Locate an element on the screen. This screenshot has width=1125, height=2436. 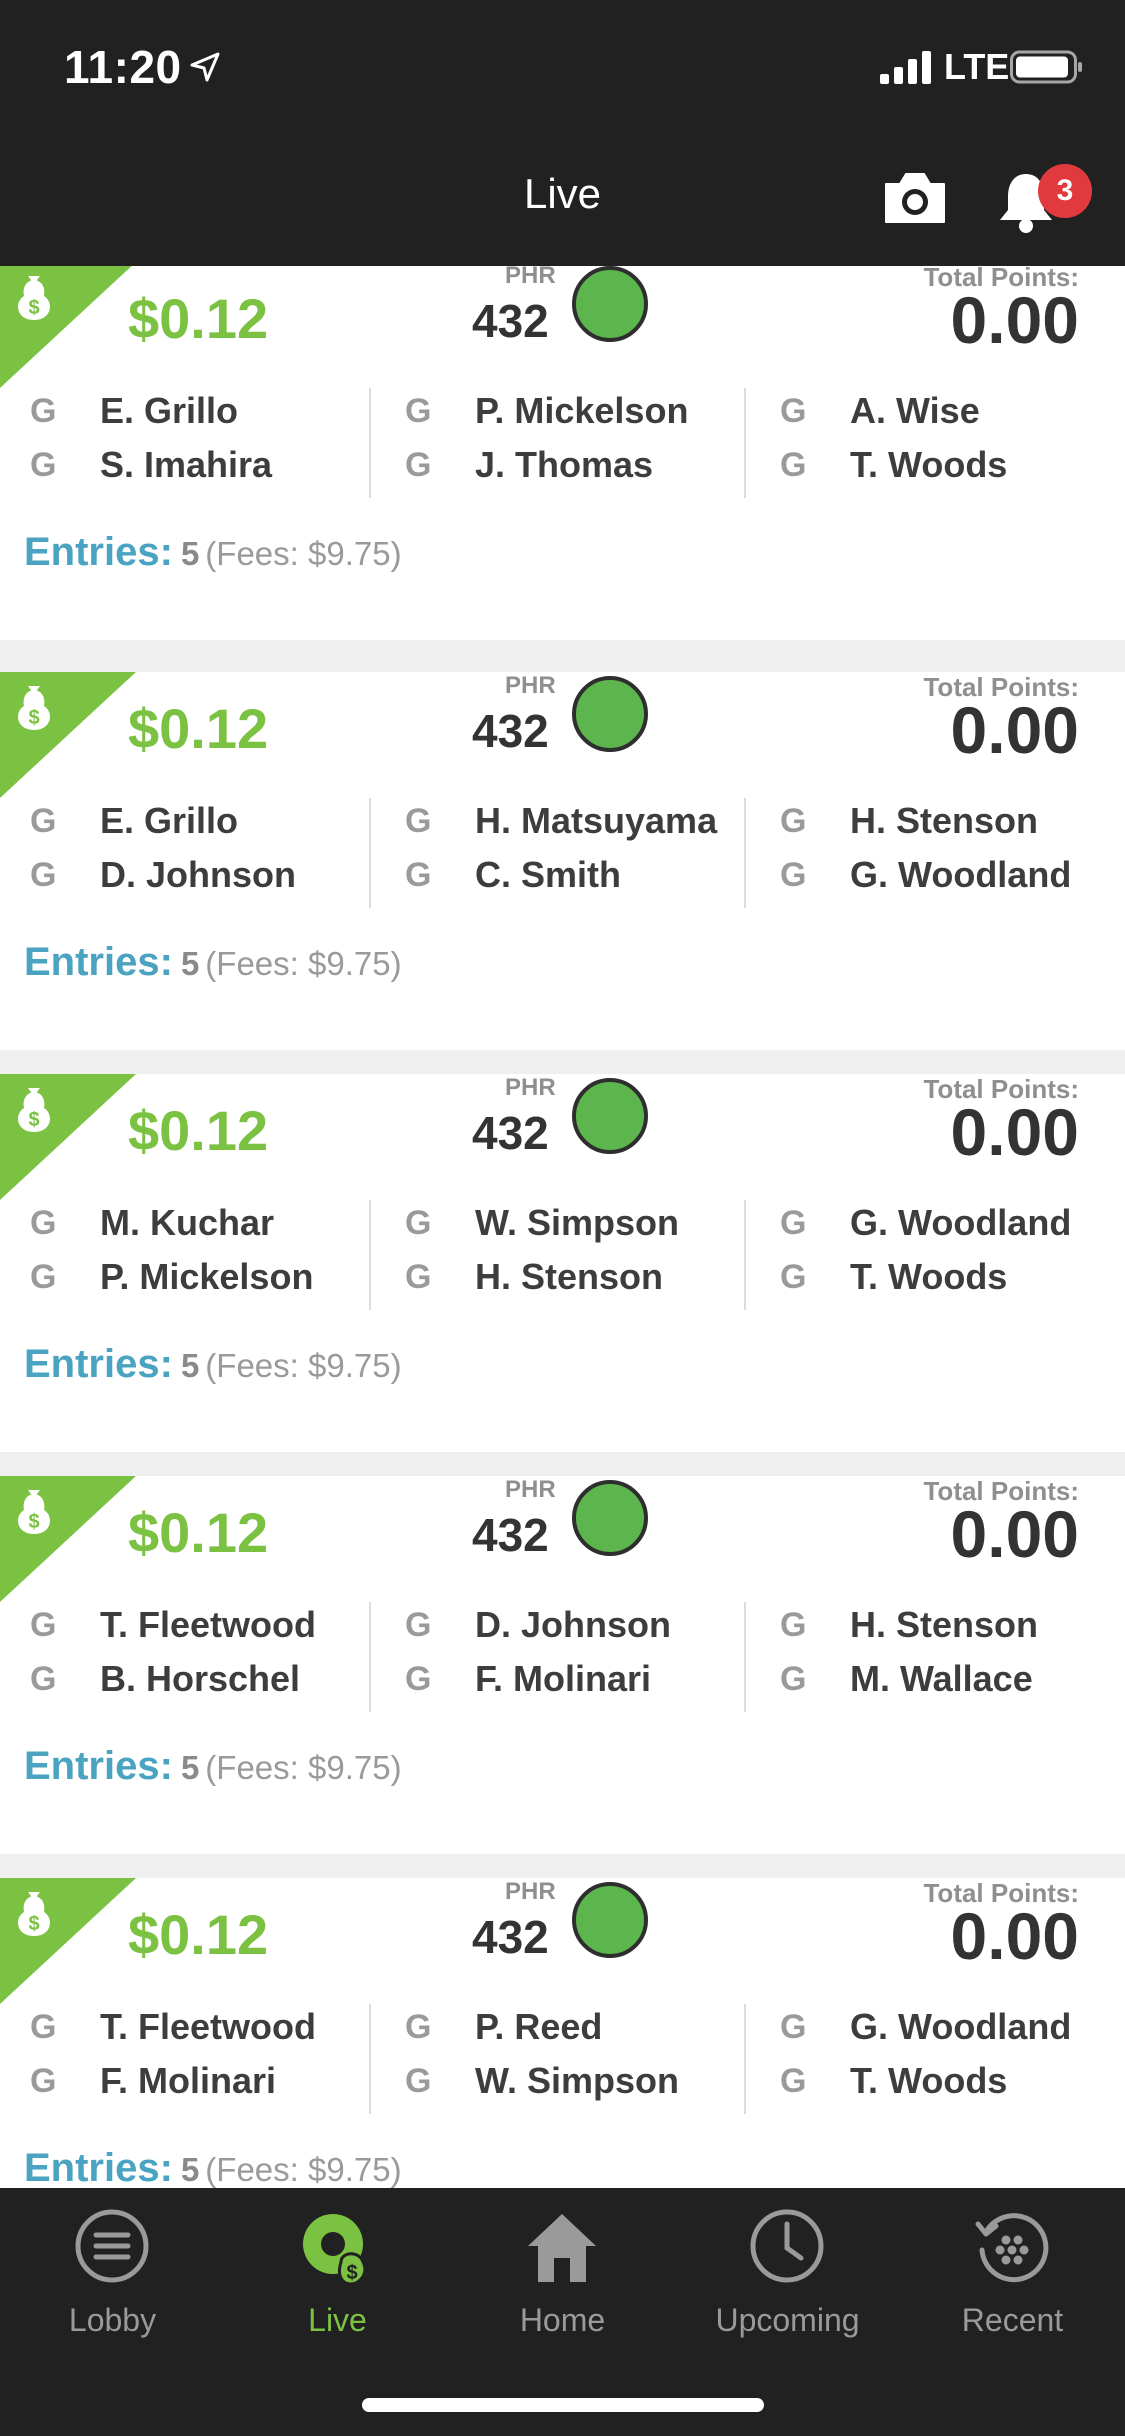
live-money-icon: $ is located at coordinates (335, 2250).